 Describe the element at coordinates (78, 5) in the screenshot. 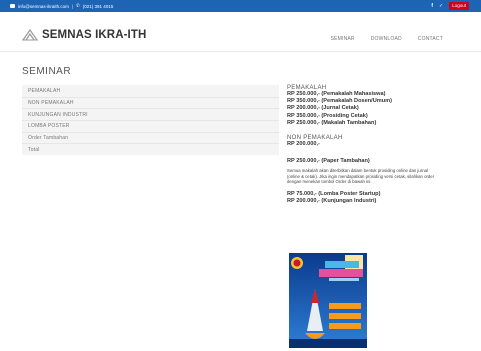

I see `phone-icon: ✆` at that location.